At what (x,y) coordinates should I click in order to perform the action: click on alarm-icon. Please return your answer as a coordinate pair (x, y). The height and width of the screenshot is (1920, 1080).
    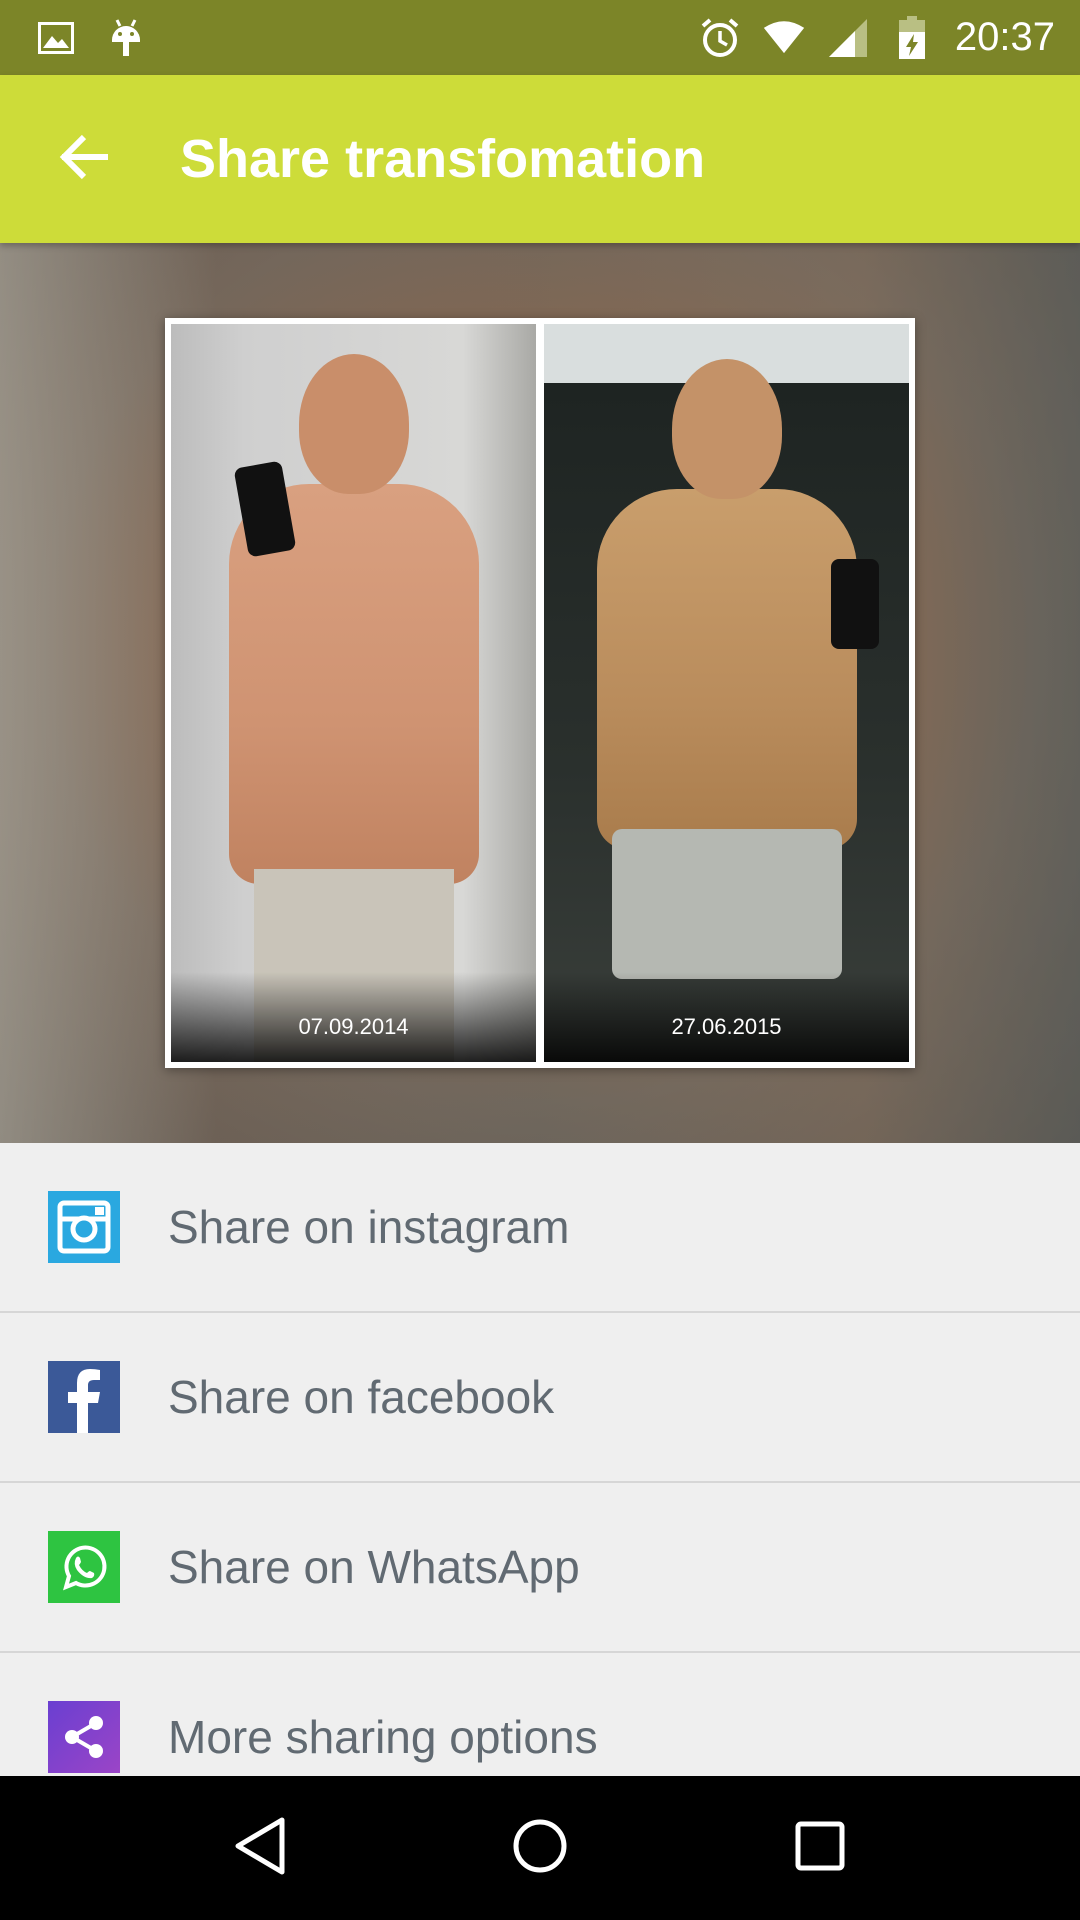
    Looking at the image, I should click on (720, 38).